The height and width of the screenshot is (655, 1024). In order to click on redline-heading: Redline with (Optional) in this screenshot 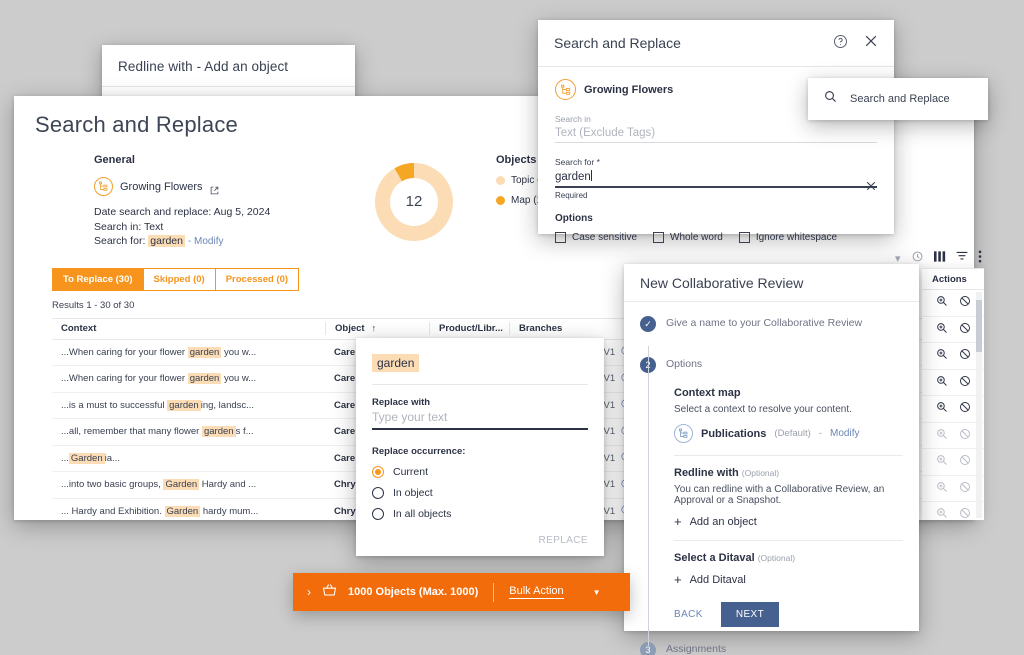, I will do `click(727, 473)`.